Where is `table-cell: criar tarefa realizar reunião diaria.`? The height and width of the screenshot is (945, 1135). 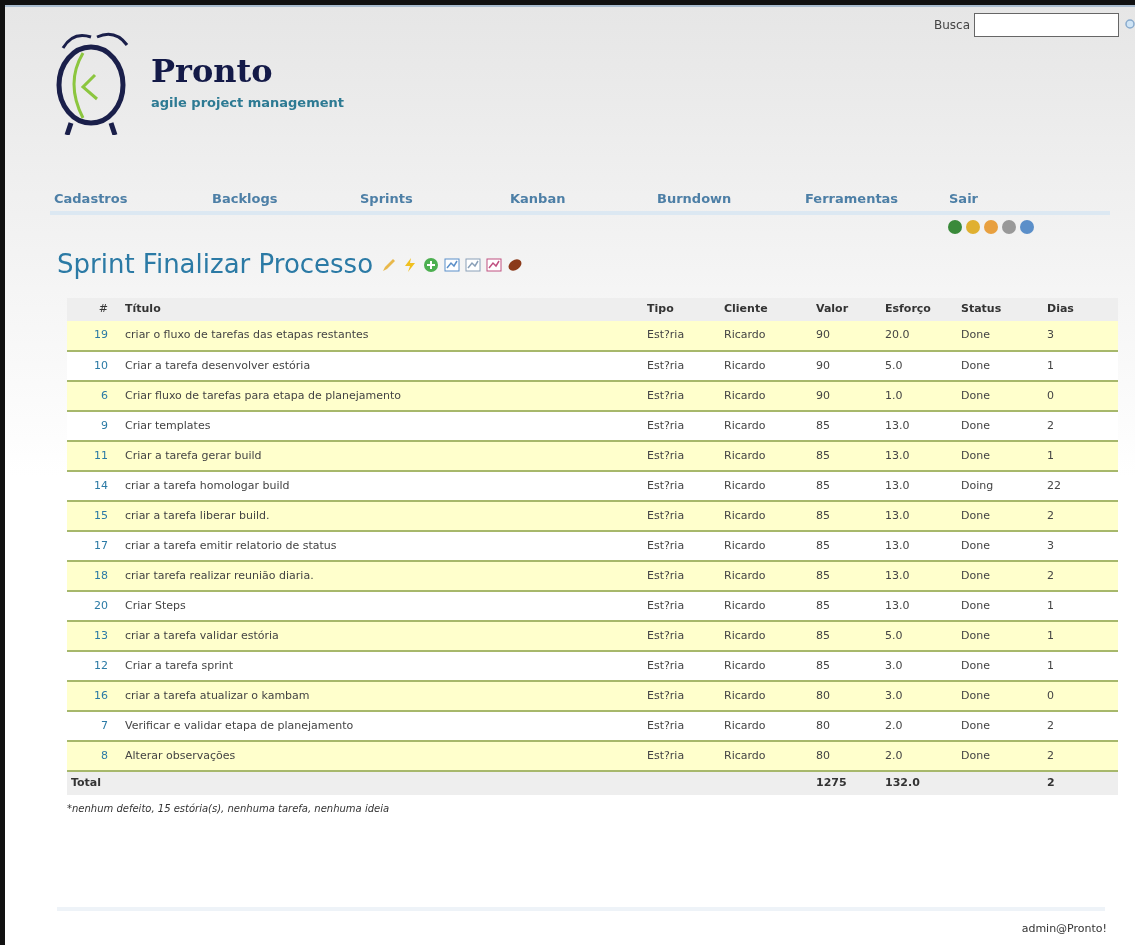
table-cell: criar tarefa realizar reunião diaria. is located at coordinates (382, 576).